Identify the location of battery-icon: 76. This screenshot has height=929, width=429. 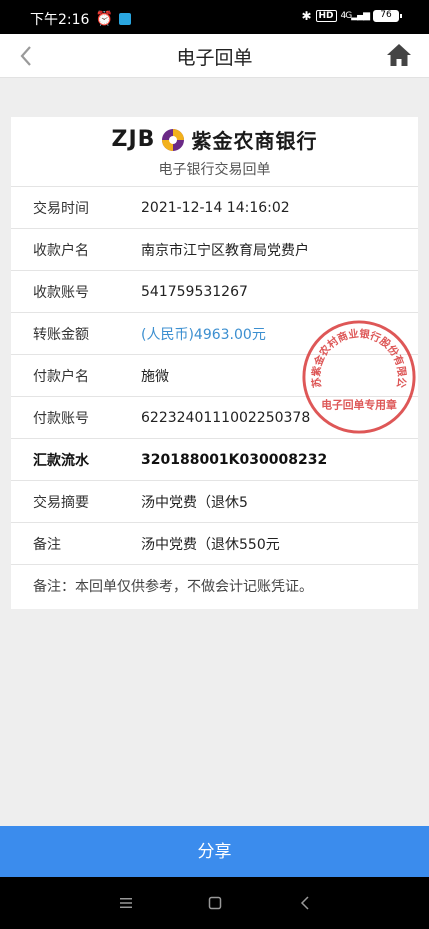
(387, 16).